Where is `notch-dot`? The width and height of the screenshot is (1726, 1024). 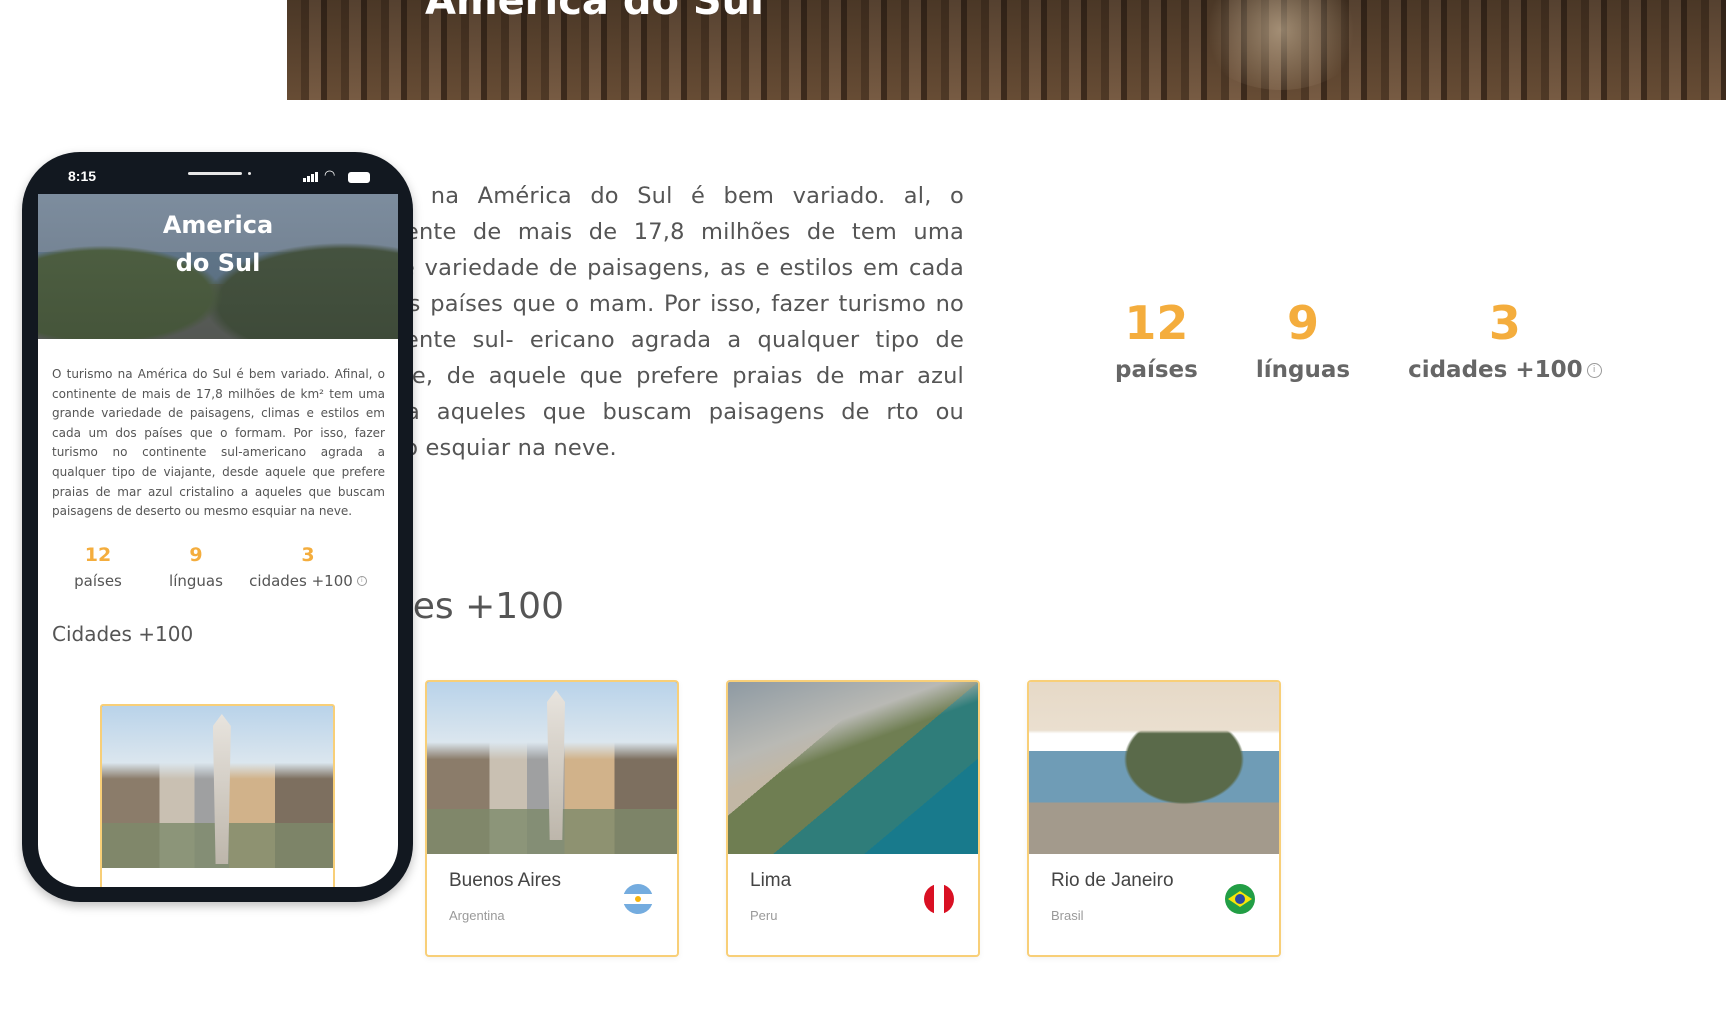 notch-dot is located at coordinates (249, 173).